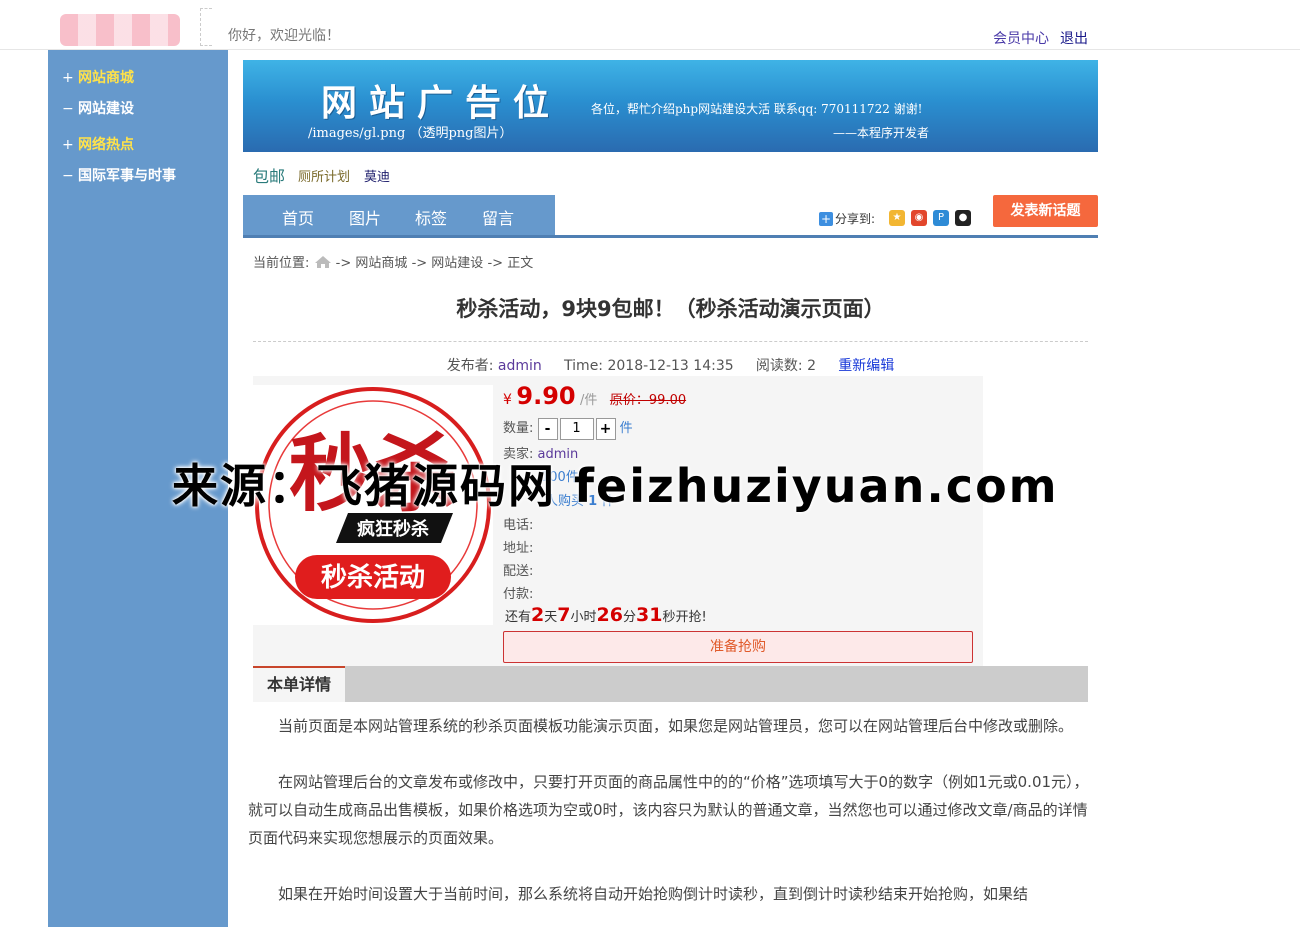 This screenshot has height=936, width=1300. Describe the element at coordinates (518, 617) in the screenshot. I see `countdown-prefix: 还有` at that location.